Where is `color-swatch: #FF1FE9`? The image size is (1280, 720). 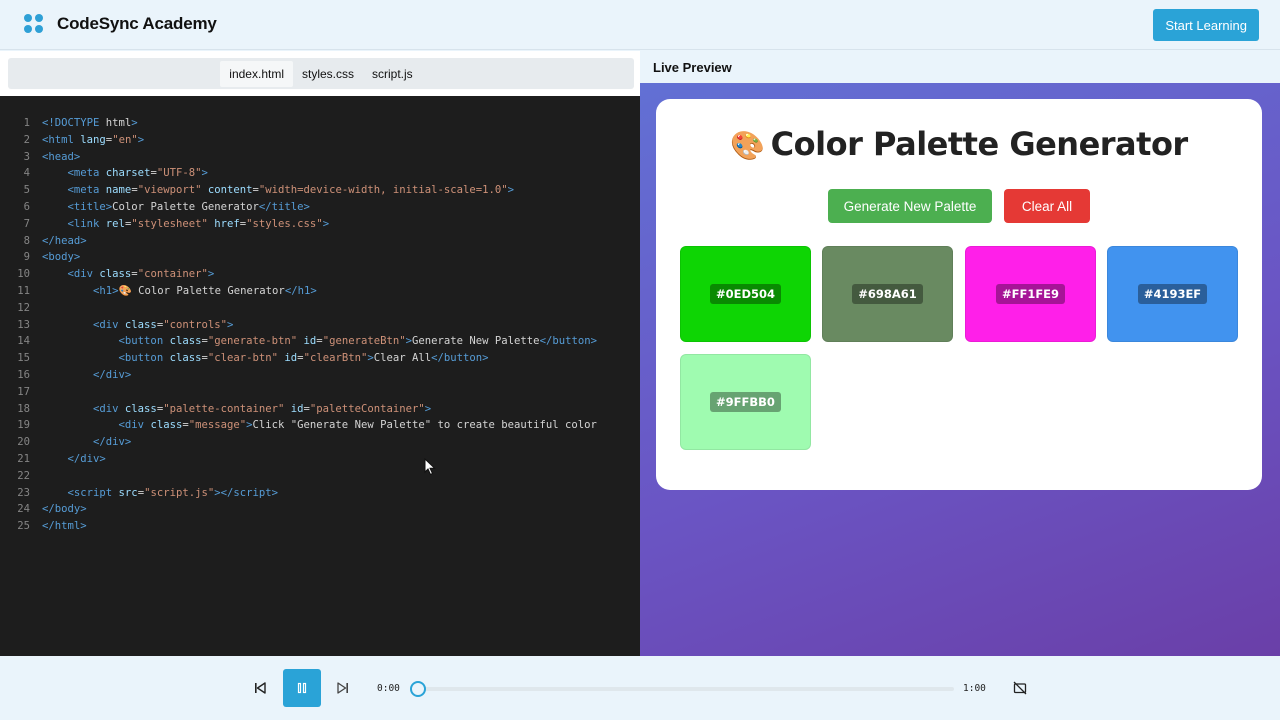
color-swatch: #FF1FE9 is located at coordinates (1030, 294).